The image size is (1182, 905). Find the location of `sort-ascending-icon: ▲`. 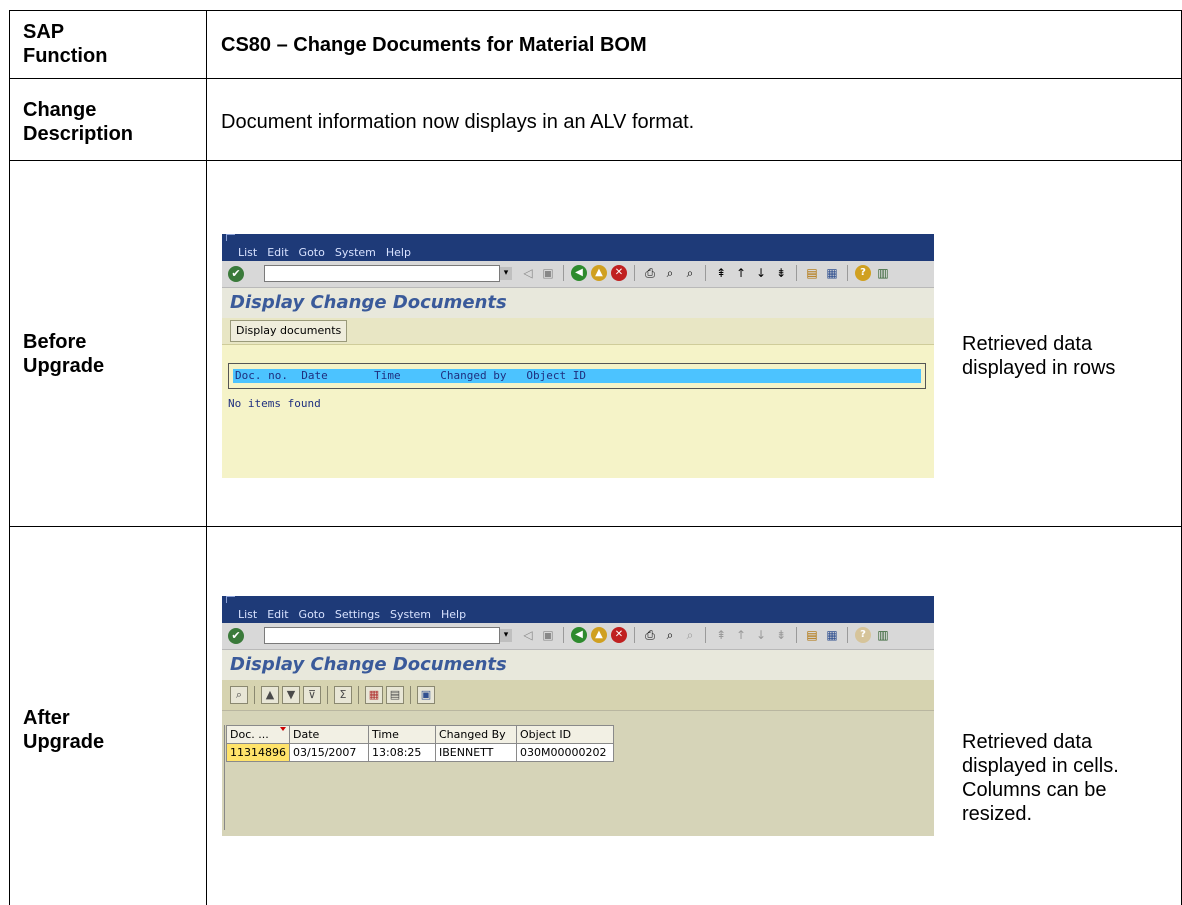

sort-ascending-icon: ▲ is located at coordinates (270, 695).